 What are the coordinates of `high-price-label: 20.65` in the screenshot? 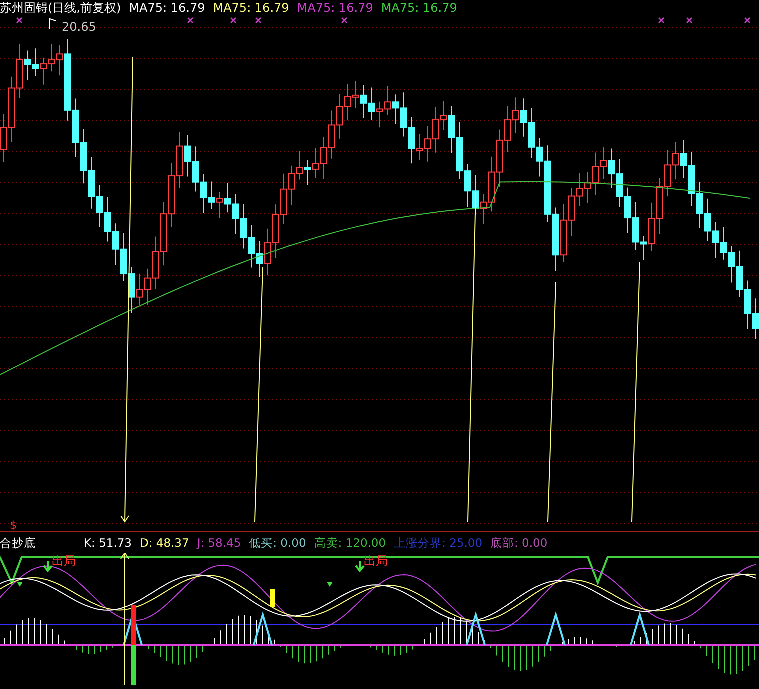 It's located at (79, 27).